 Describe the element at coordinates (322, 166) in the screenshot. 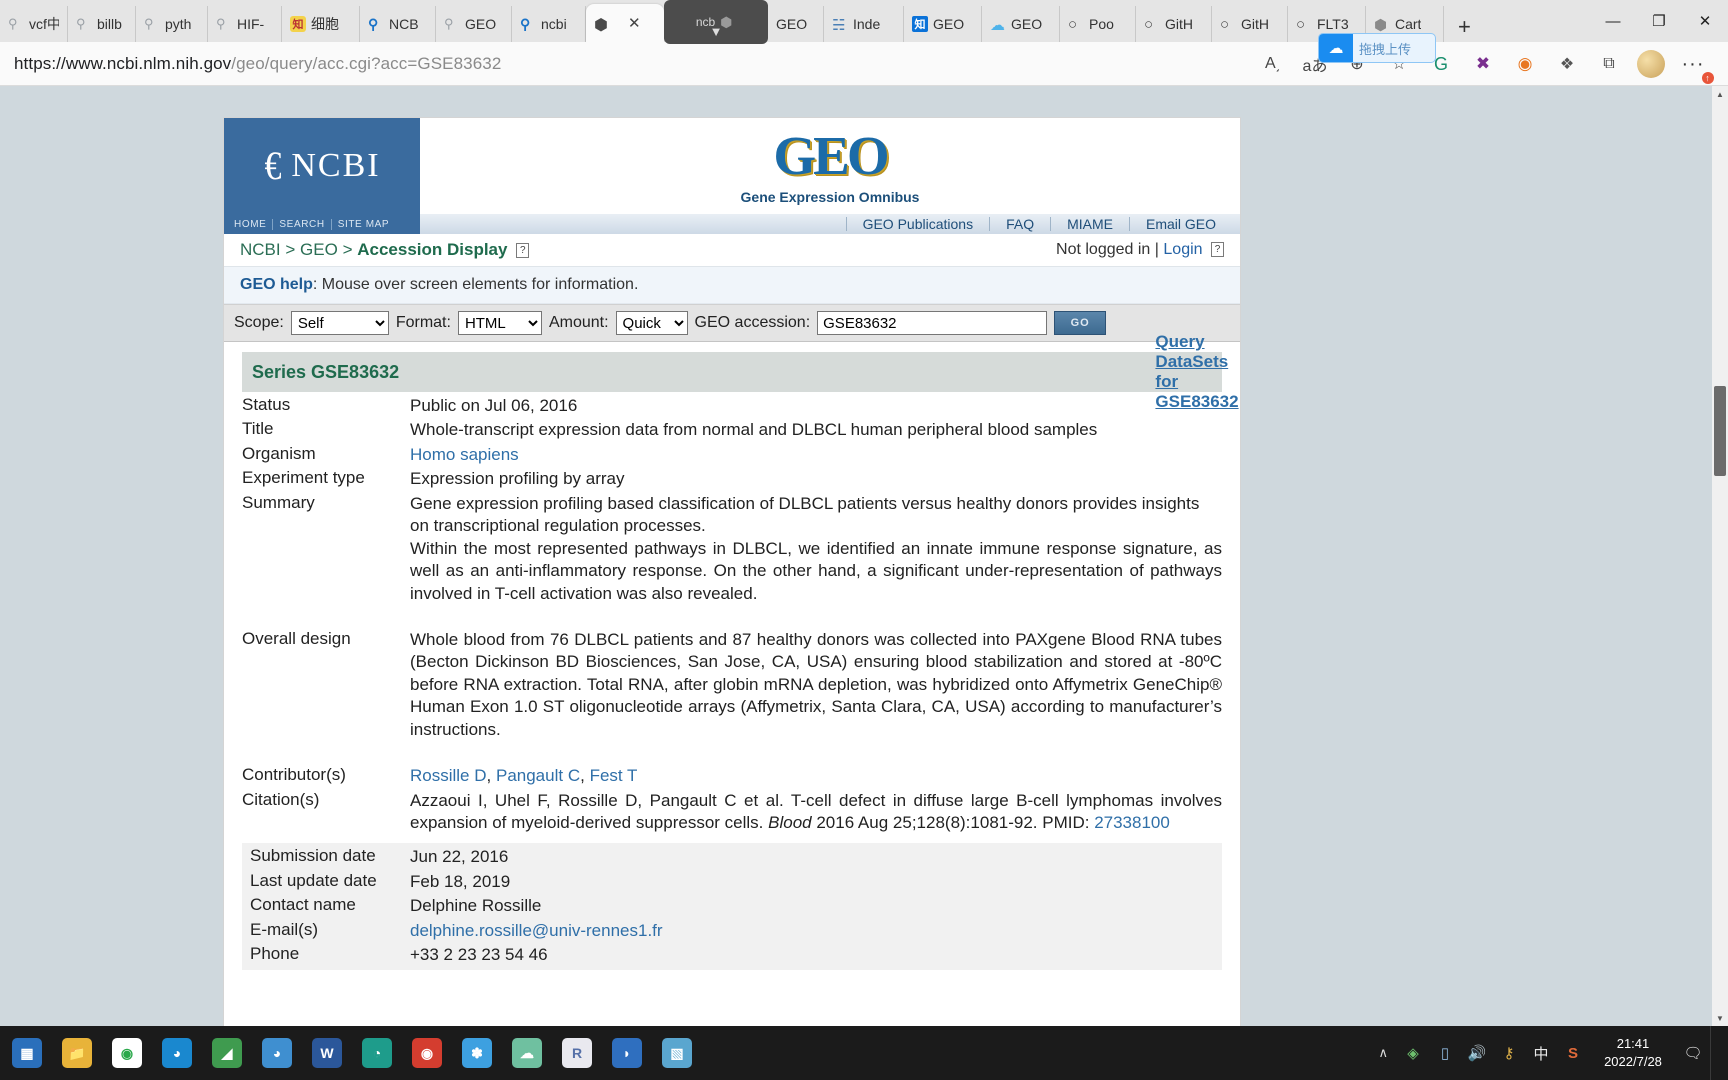

I see `ncbi-logo: € NCBI` at that location.